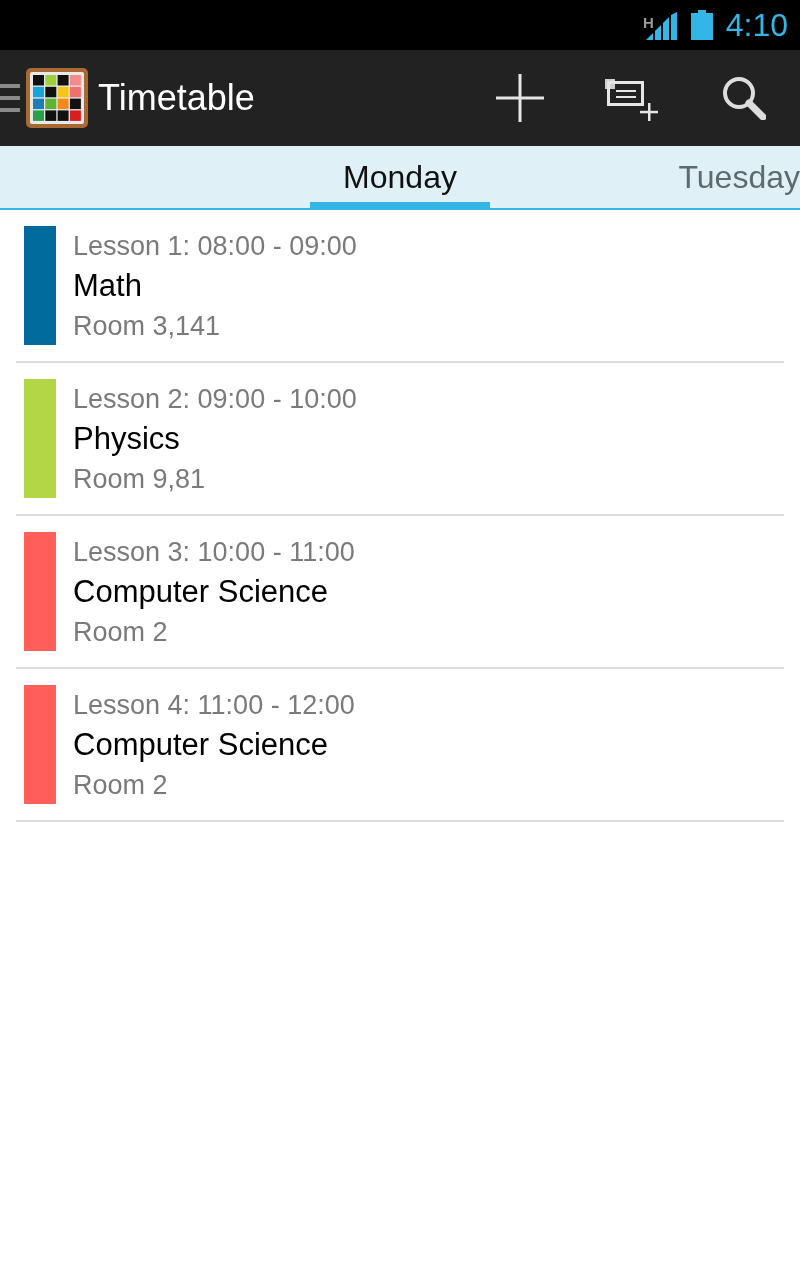 The height and width of the screenshot is (1280, 800). Describe the element at coordinates (648, 22) in the screenshot. I see `network-type-label: H` at that location.